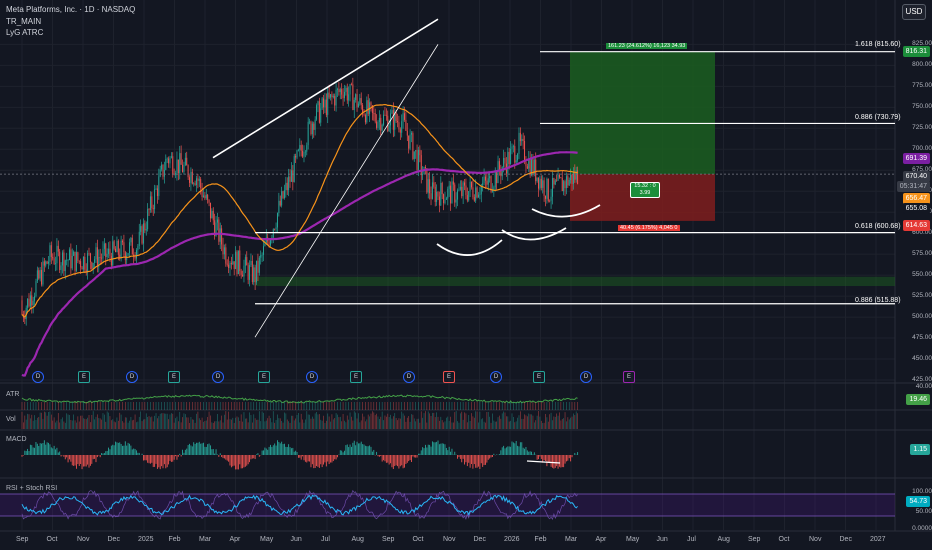 The width and height of the screenshot is (932, 550). I want to click on ma-purple-badge: 691.39, so click(916, 158).